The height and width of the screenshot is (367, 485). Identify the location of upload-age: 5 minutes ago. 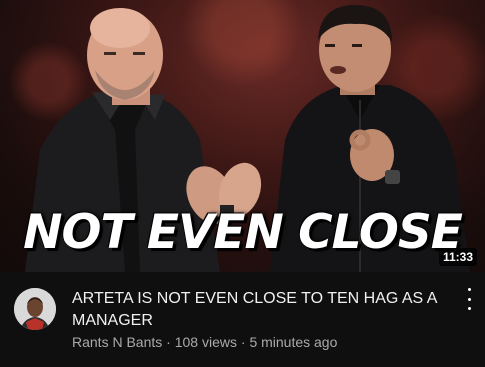
(293, 342).